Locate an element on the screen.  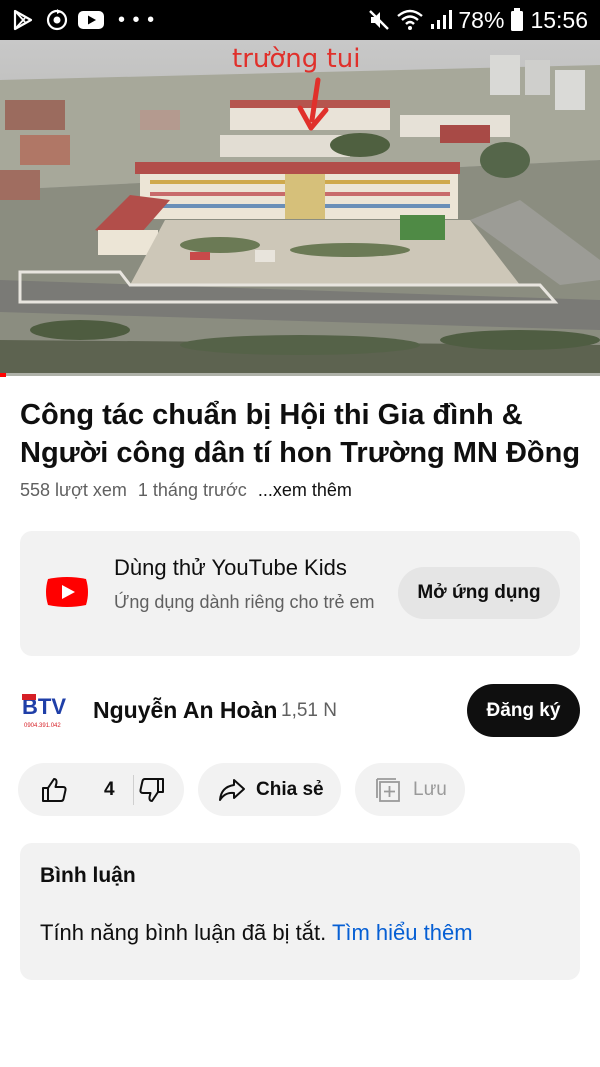
dislike-button is located at coordinates (152, 790).